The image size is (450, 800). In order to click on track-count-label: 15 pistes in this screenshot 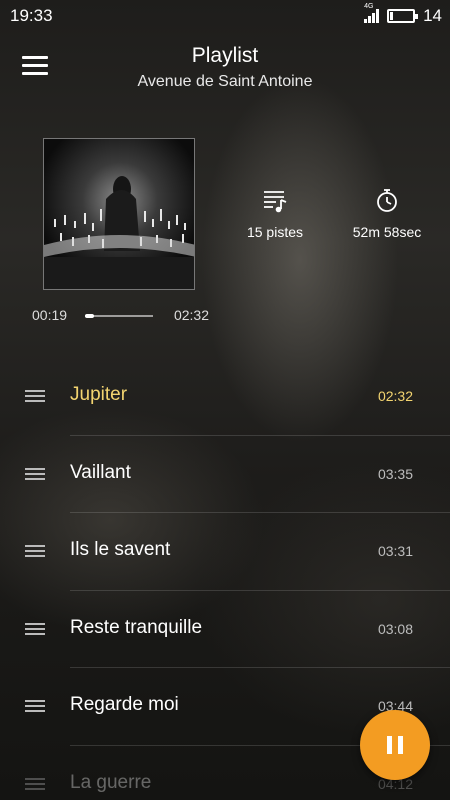, I will do `click(275, 232)`.